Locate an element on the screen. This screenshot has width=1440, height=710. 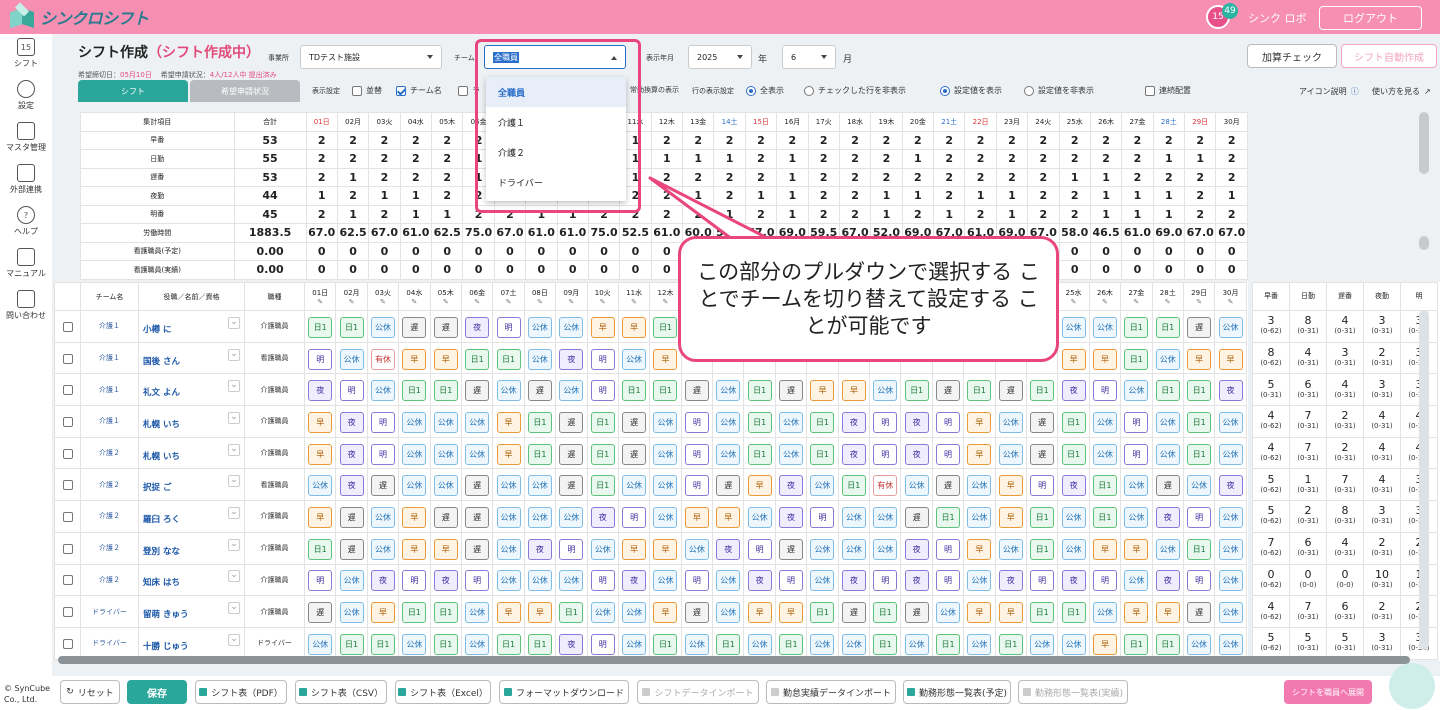
chevron-down-icon: ⌄ is located at coordinates (234, 417).